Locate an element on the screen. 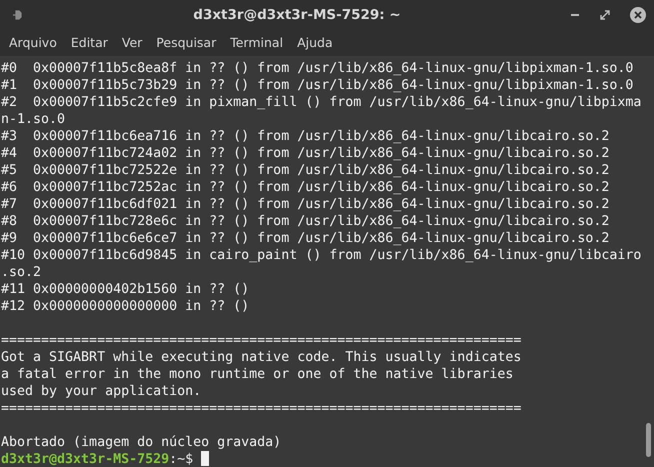 This screenshot has height=467, width=654. terminal-line: .so.2 is located at coordinates (21, 272).